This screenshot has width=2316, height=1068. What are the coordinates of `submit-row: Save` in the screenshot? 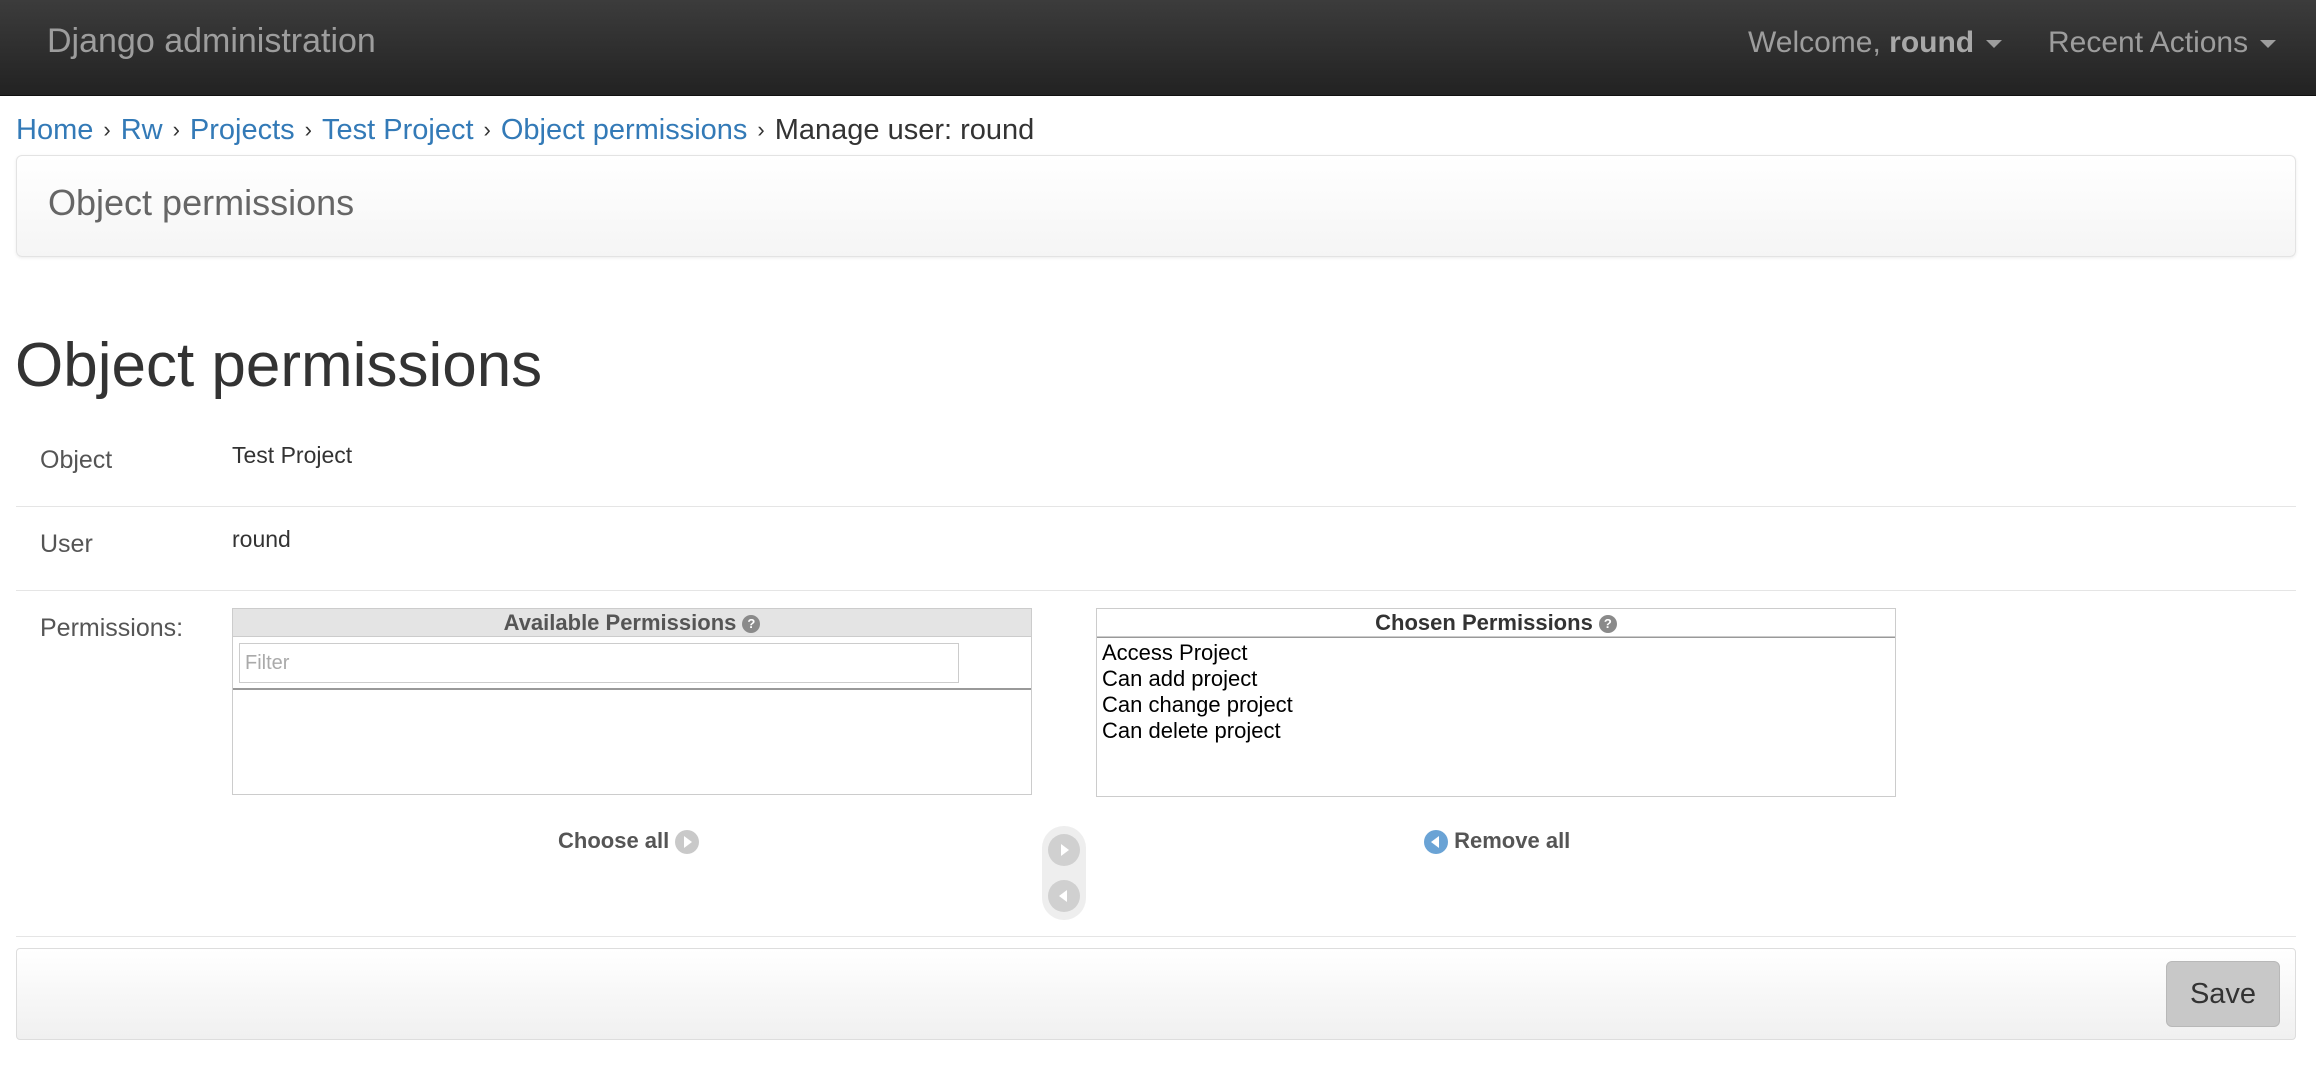 It's located at (1156, 994).